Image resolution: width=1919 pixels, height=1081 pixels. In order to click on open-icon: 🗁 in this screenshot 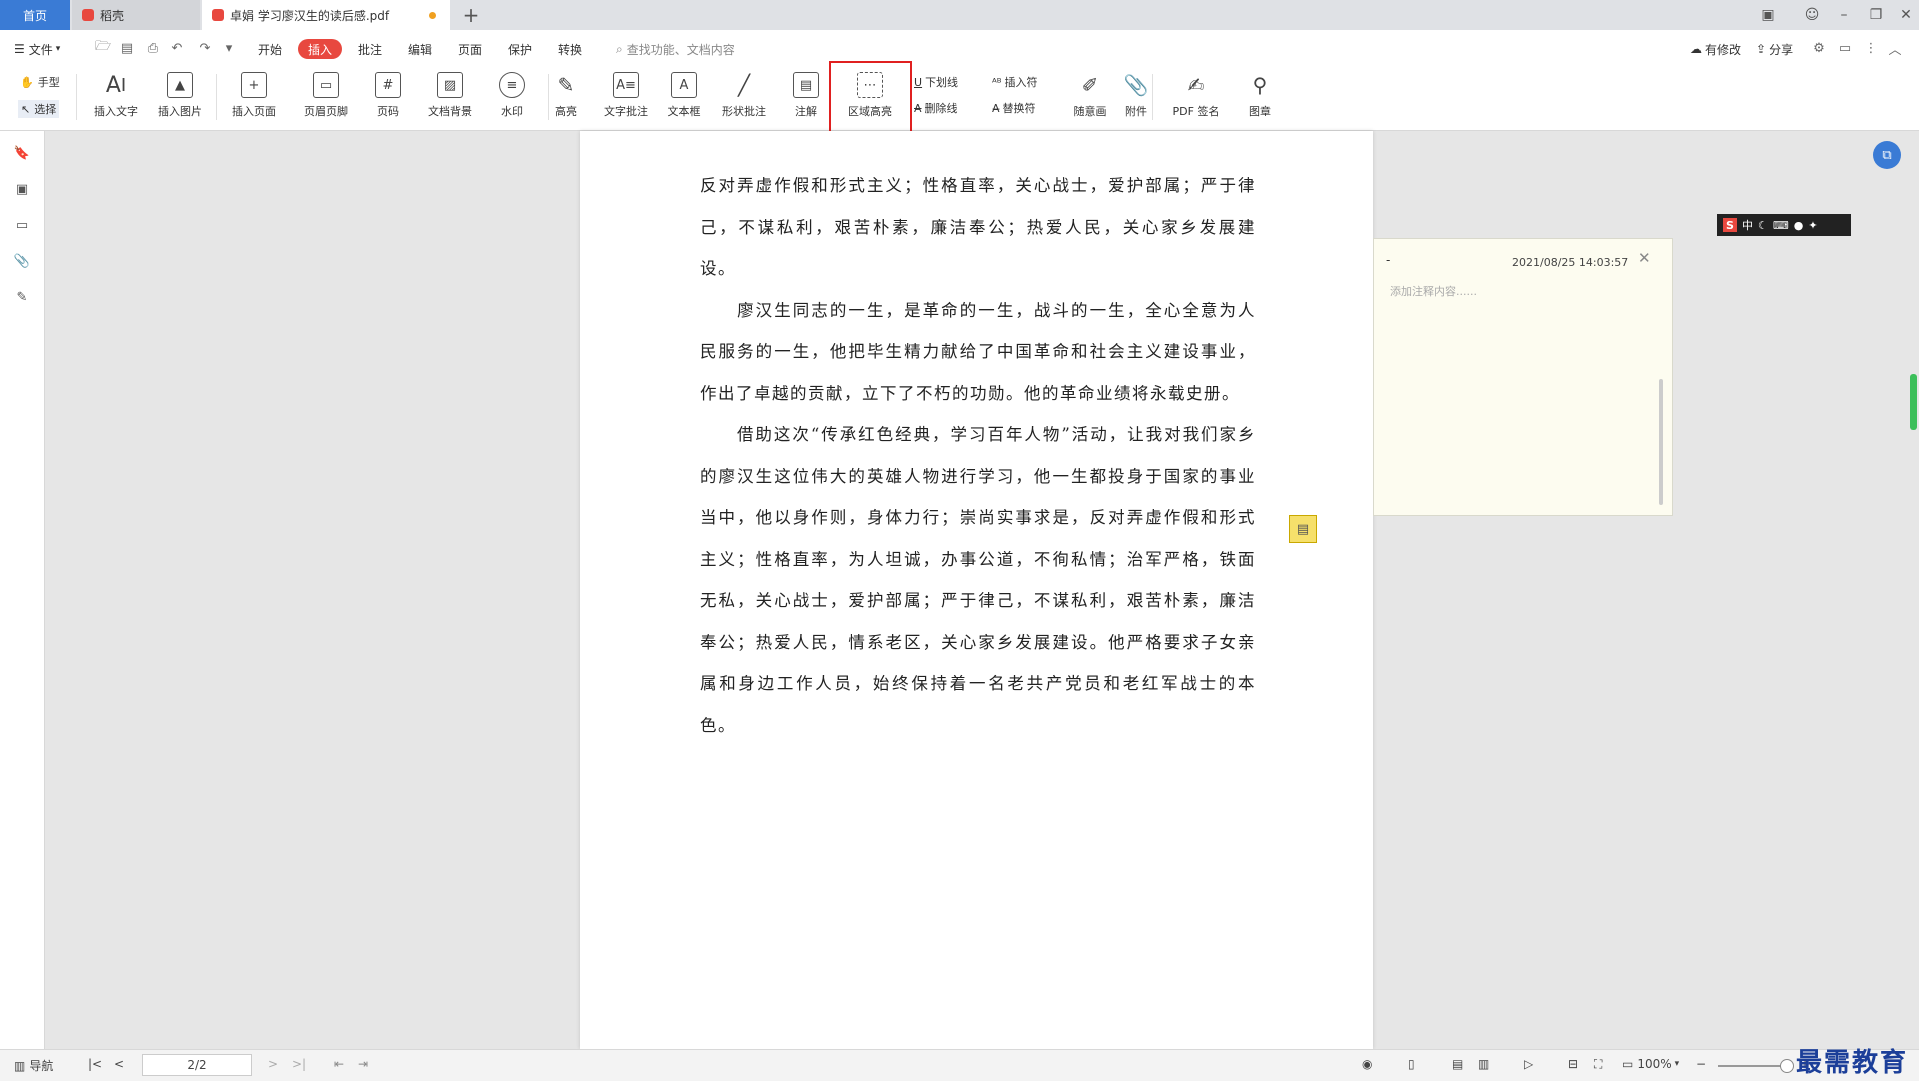, I will do `click(103, 48)`.